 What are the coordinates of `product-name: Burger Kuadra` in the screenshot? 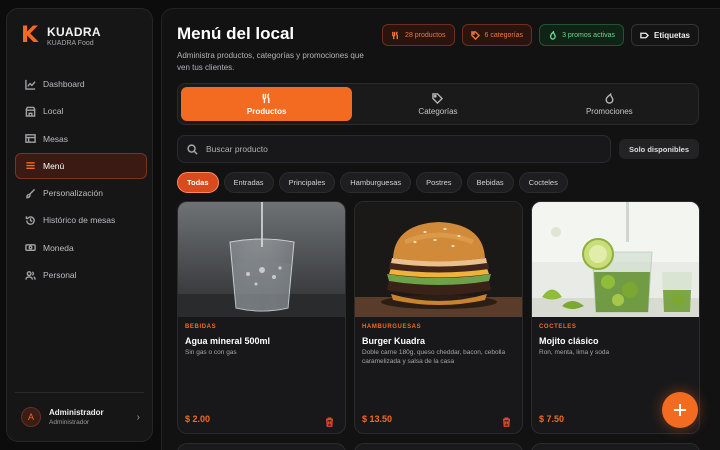 It's located at (394, 341).